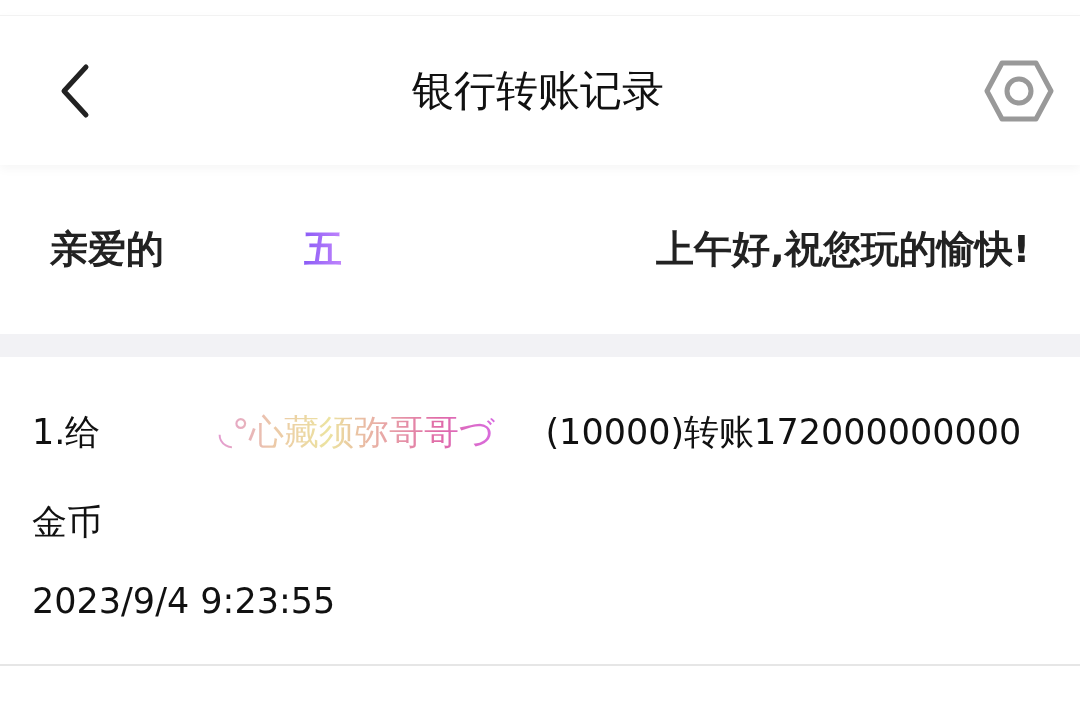  I want to click on greeting-text: 亲爱的, so click(107, 249).